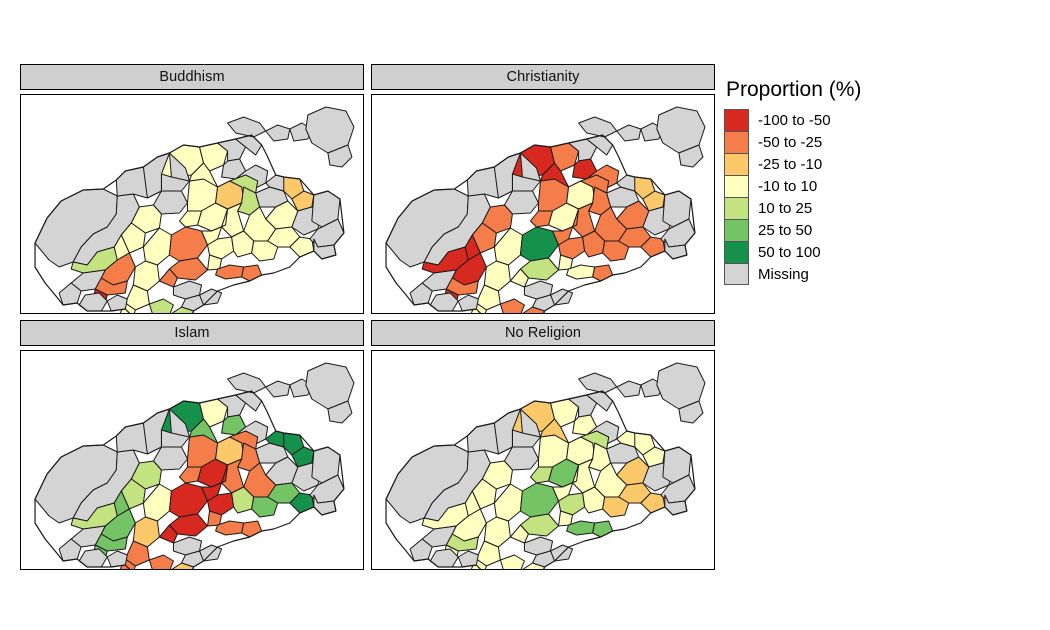 The image size is (1050, 630). What do you see at coordinates (874, 208) in the screenshot?
I see `legend-row: 10 to 25` at bounding box center [874, 208].